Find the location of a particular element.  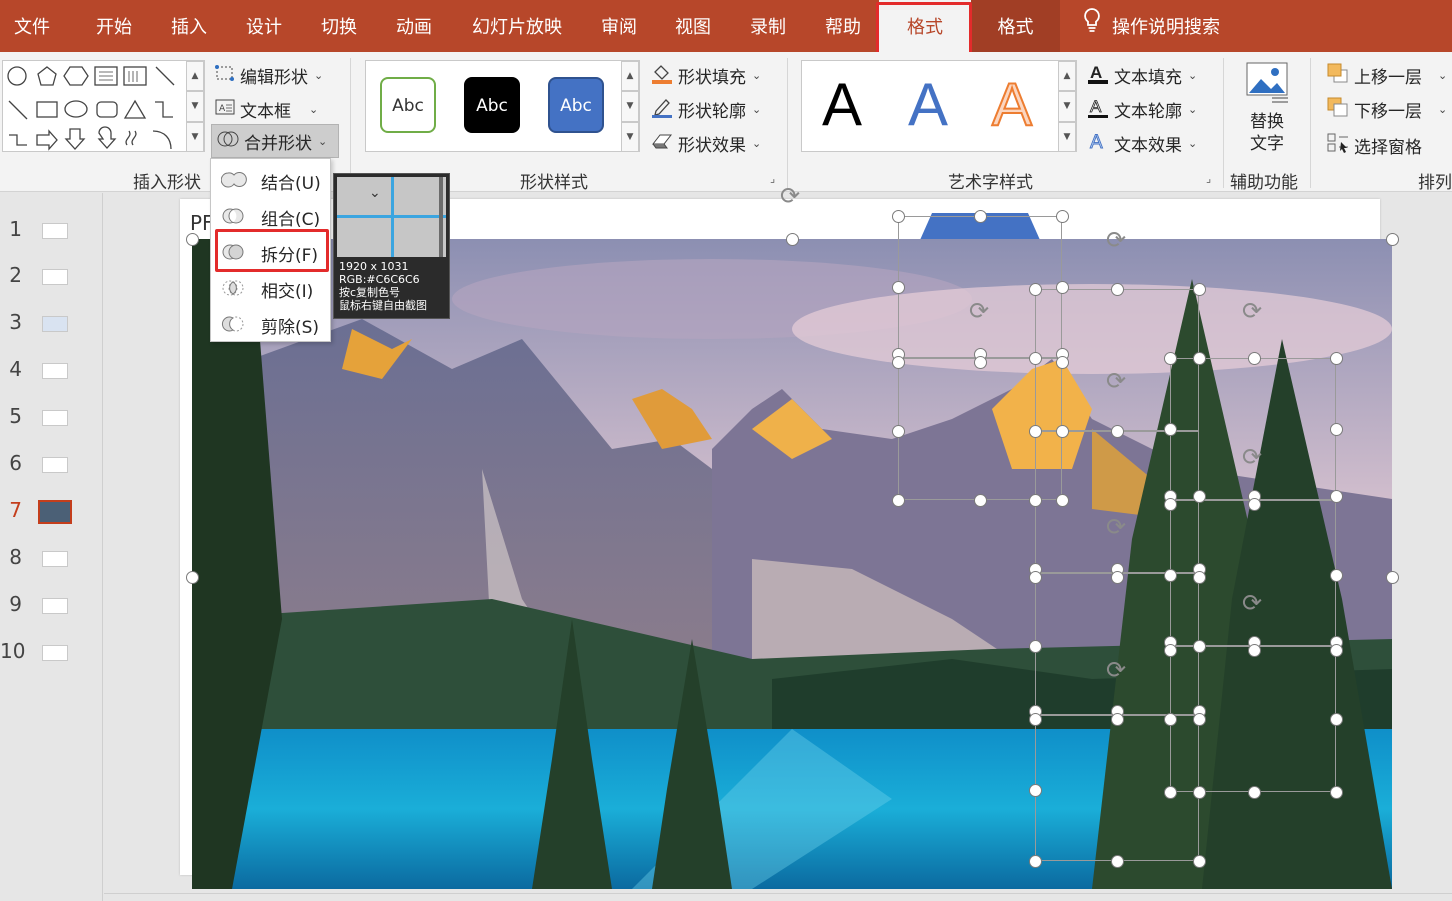

menu-item-combine: 组合(C) is located at coordinates (270, 215).